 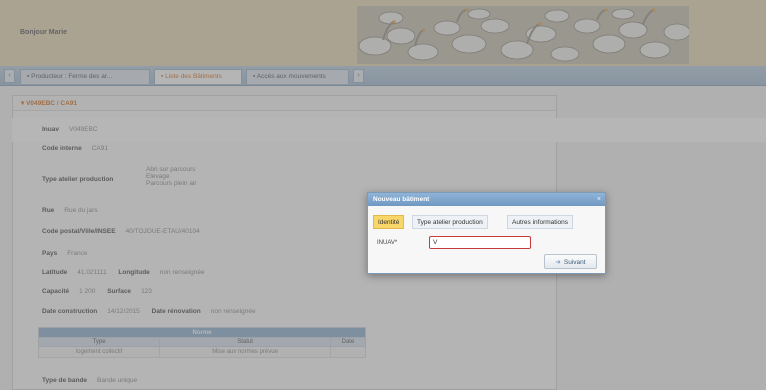 I want to click on next-button: ➔ Suivant, so click(x=570, y=261).